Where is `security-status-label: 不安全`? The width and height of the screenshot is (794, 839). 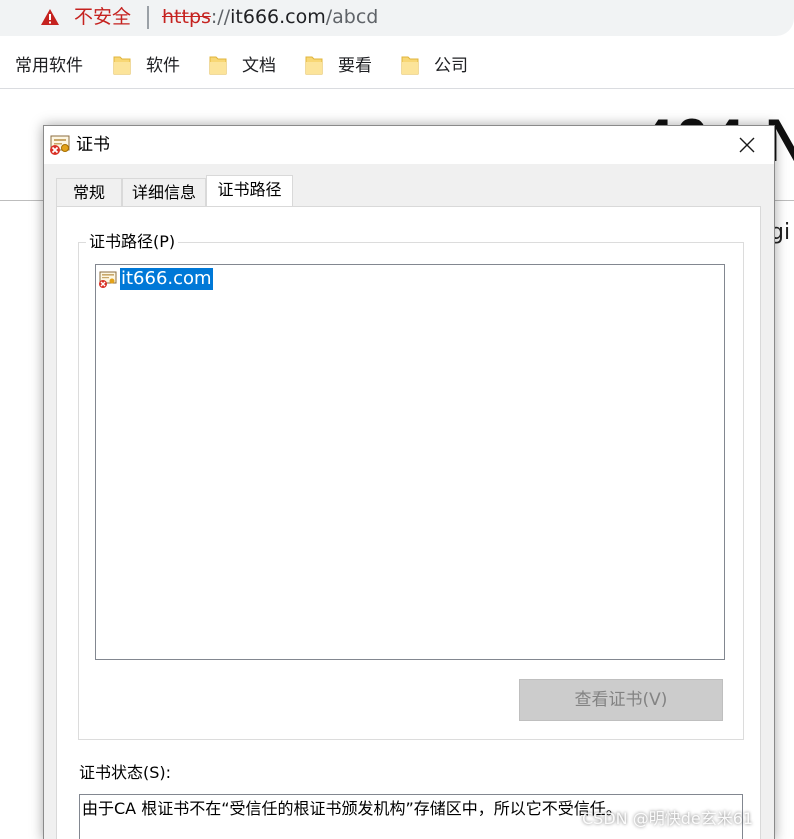
security-status-label: 不安全 is located at coordinates (102, 17).